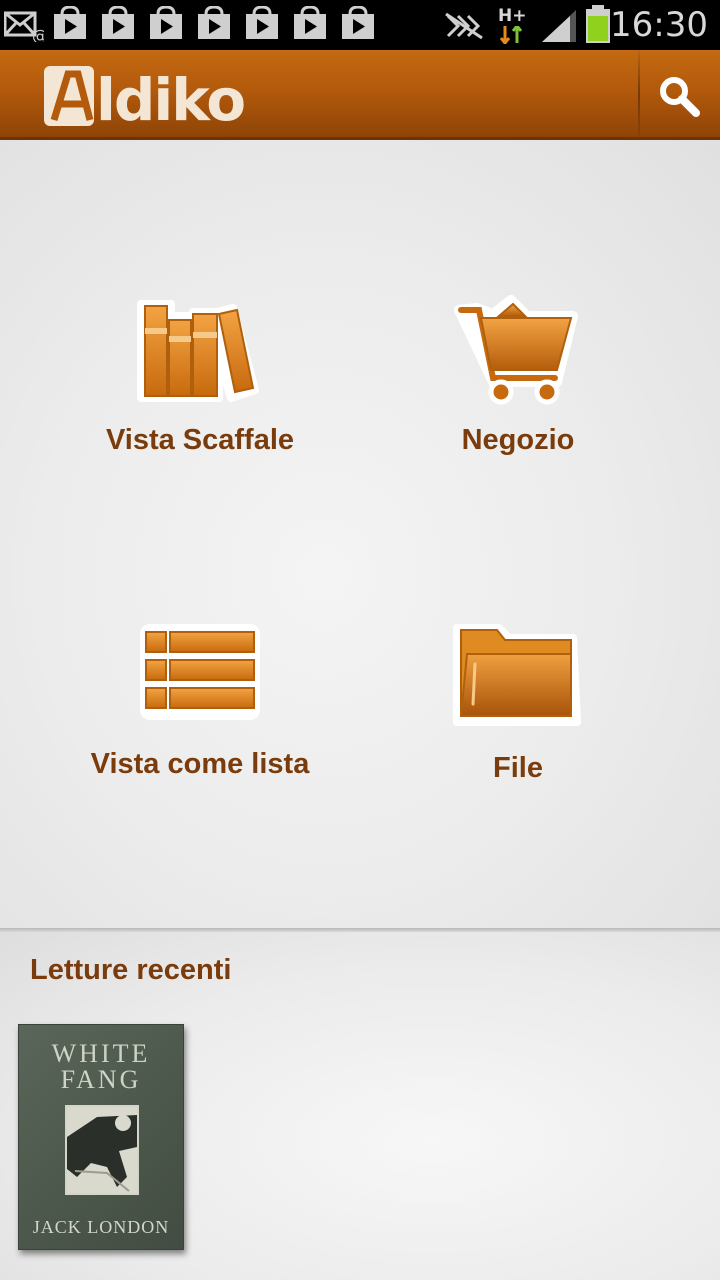  Describe the element at coordinates (360, 95) in the screenshot. I see `app-bar: ldiko` at that location.